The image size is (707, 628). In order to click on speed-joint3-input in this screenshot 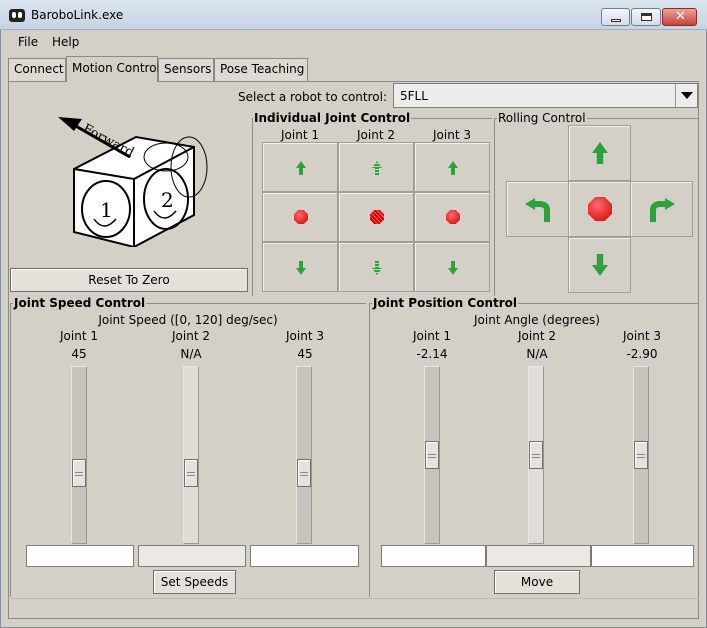, I will do `click(304, 556)`.